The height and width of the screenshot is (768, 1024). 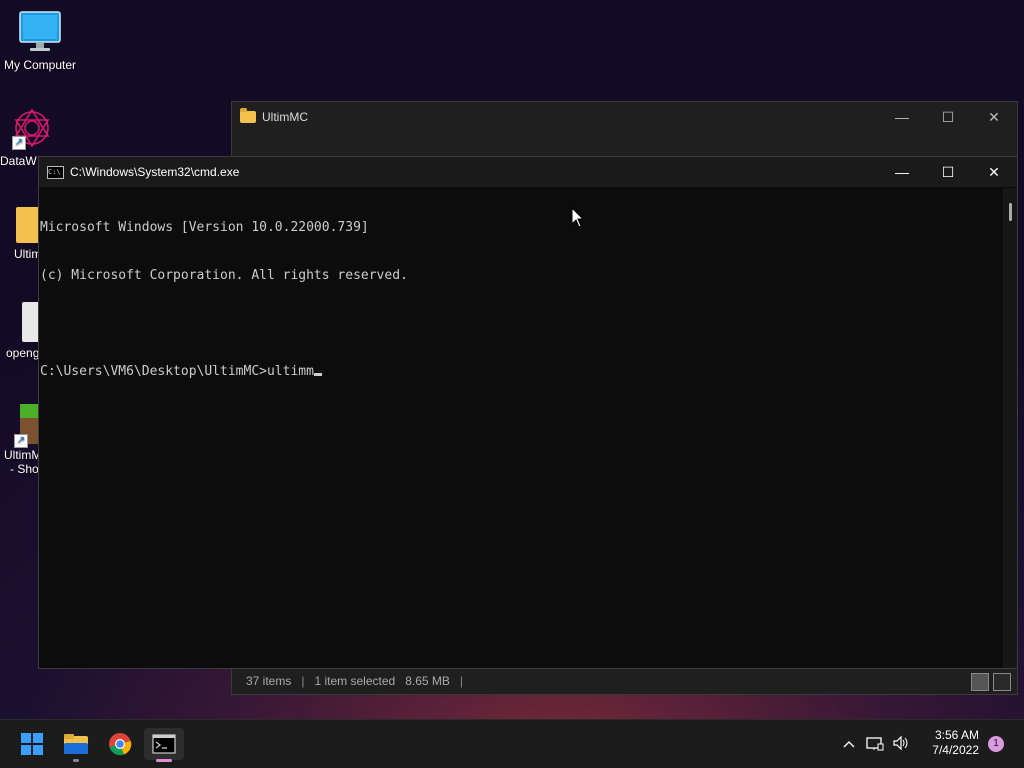 I want to click on selection-size: 8.65 MB, so click(x=427, y=681).